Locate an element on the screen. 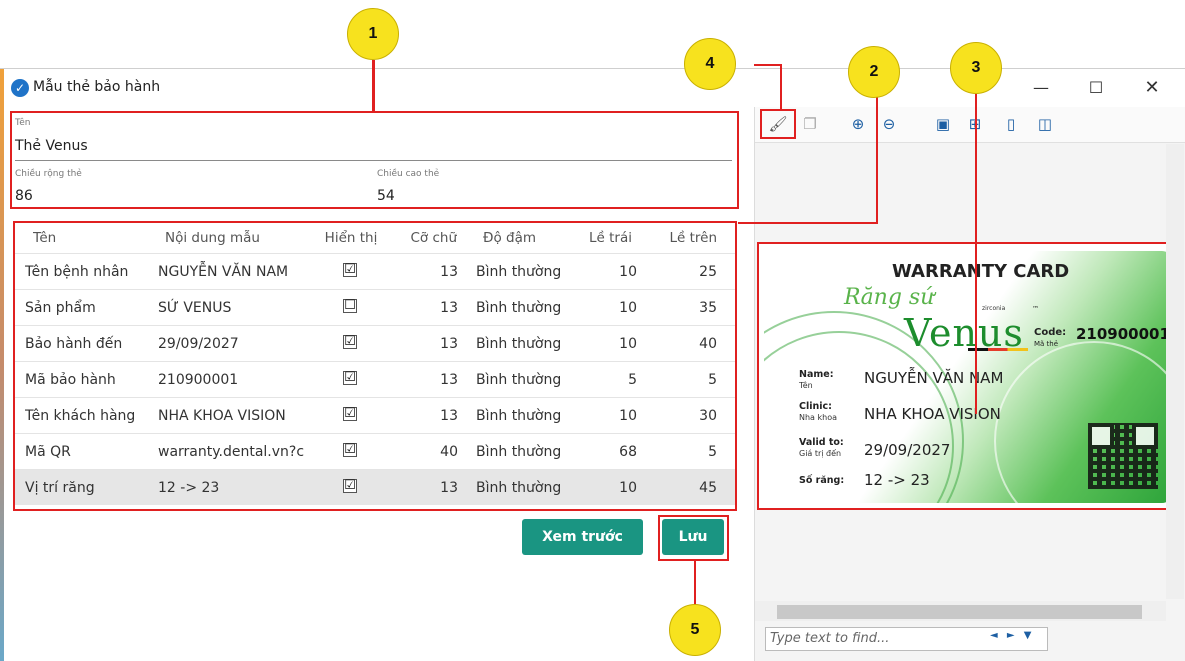  zoom-out-icon: ⊖ is located at coordinates (889, 124).